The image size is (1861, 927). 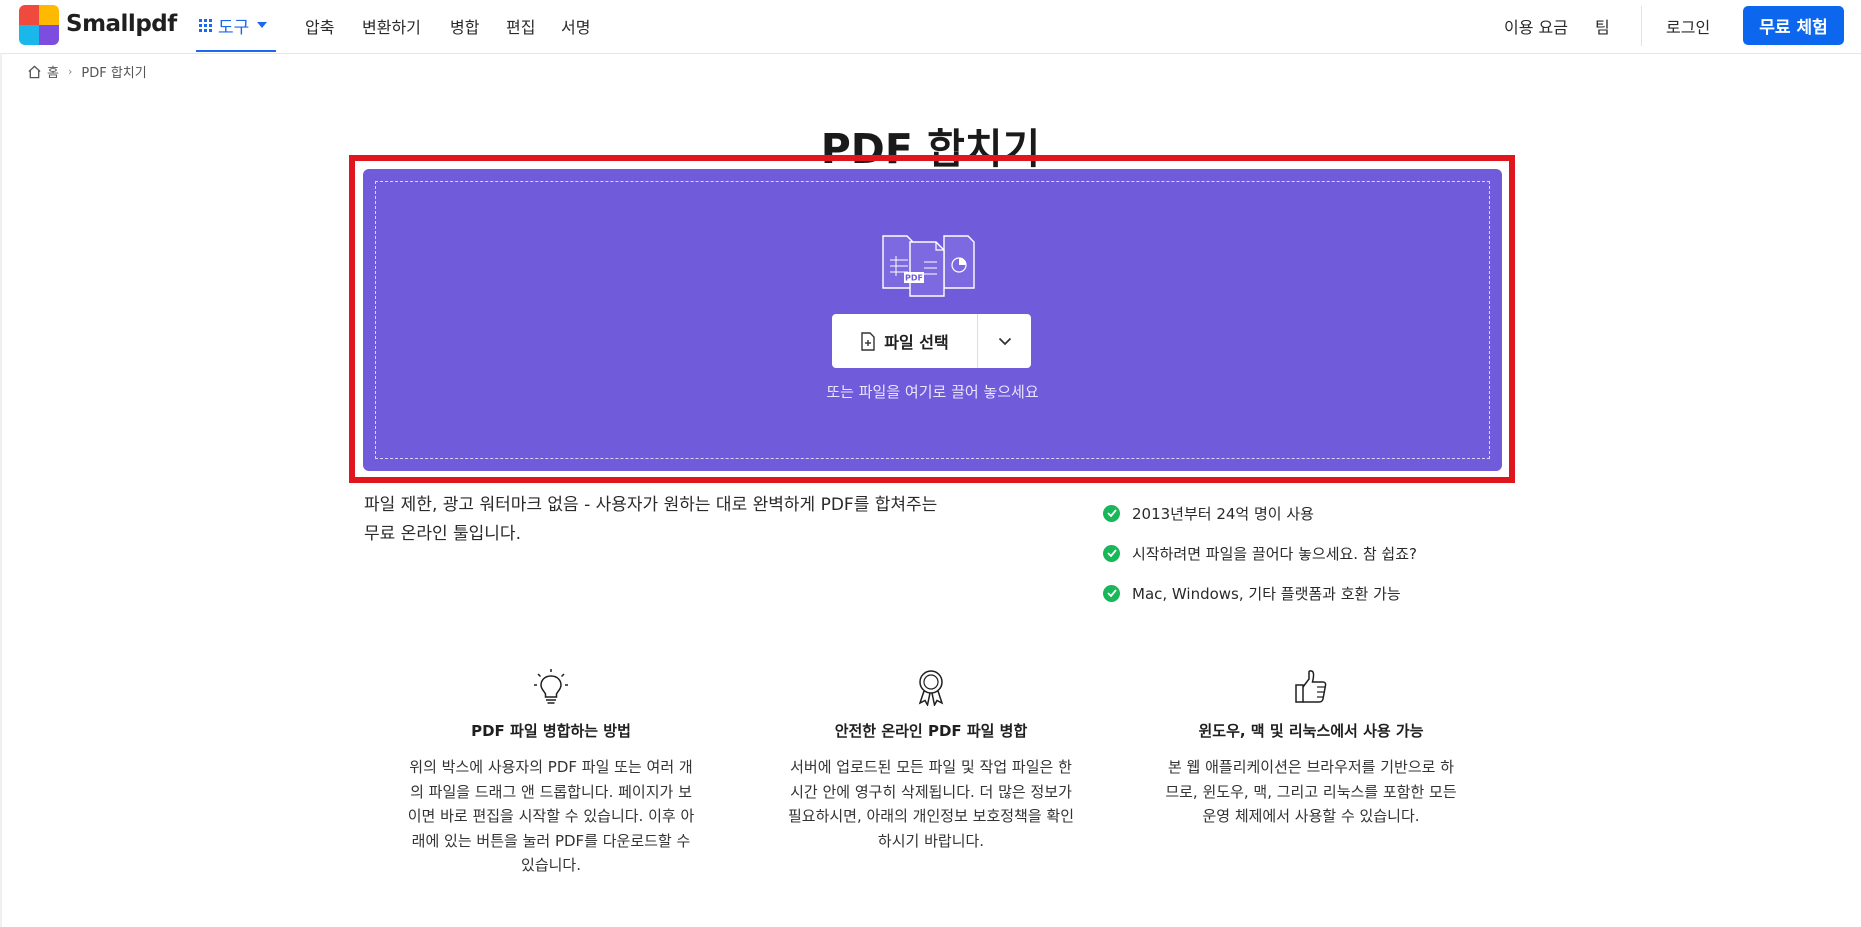 I want to click on choose-source-dropdown, so click(x=1004, y=341).